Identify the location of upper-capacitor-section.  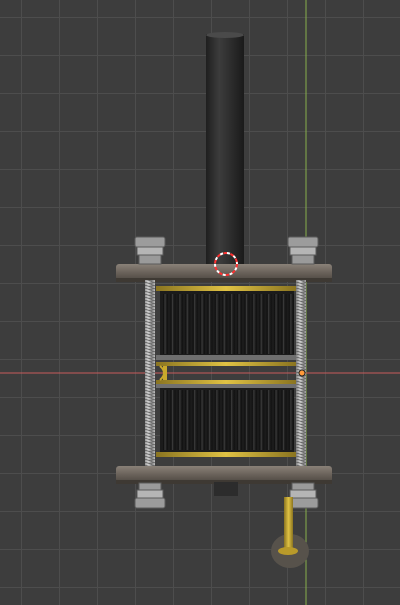
(226, 323).